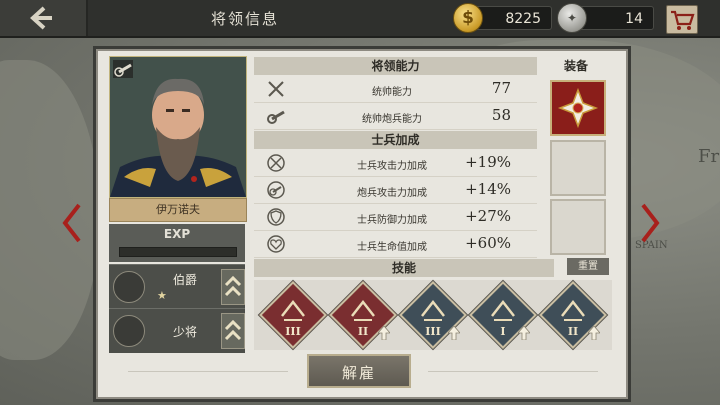  I want to click on upgrade-rank-button, so click(233, 331).